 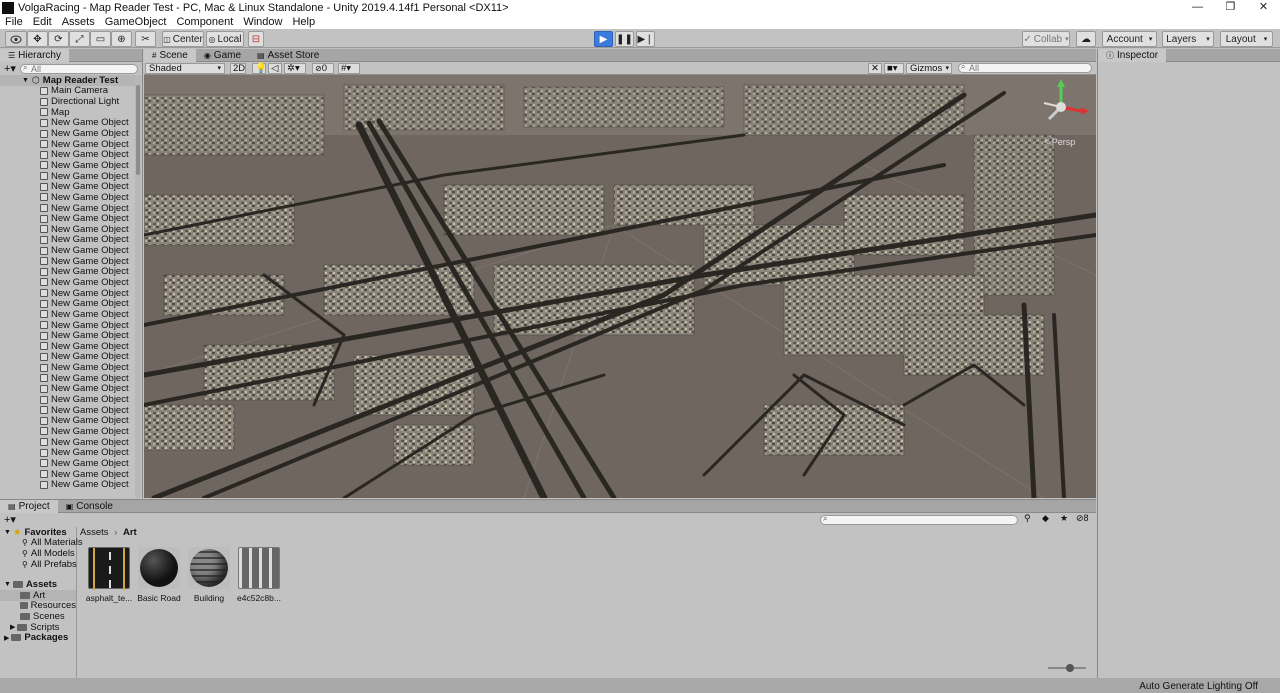 What do you see at coordinates (67, 80) in the screenshot?
I see `scene-root-item: ▼ ⬡ Map Reader Test` at bounding box center [67, 80].